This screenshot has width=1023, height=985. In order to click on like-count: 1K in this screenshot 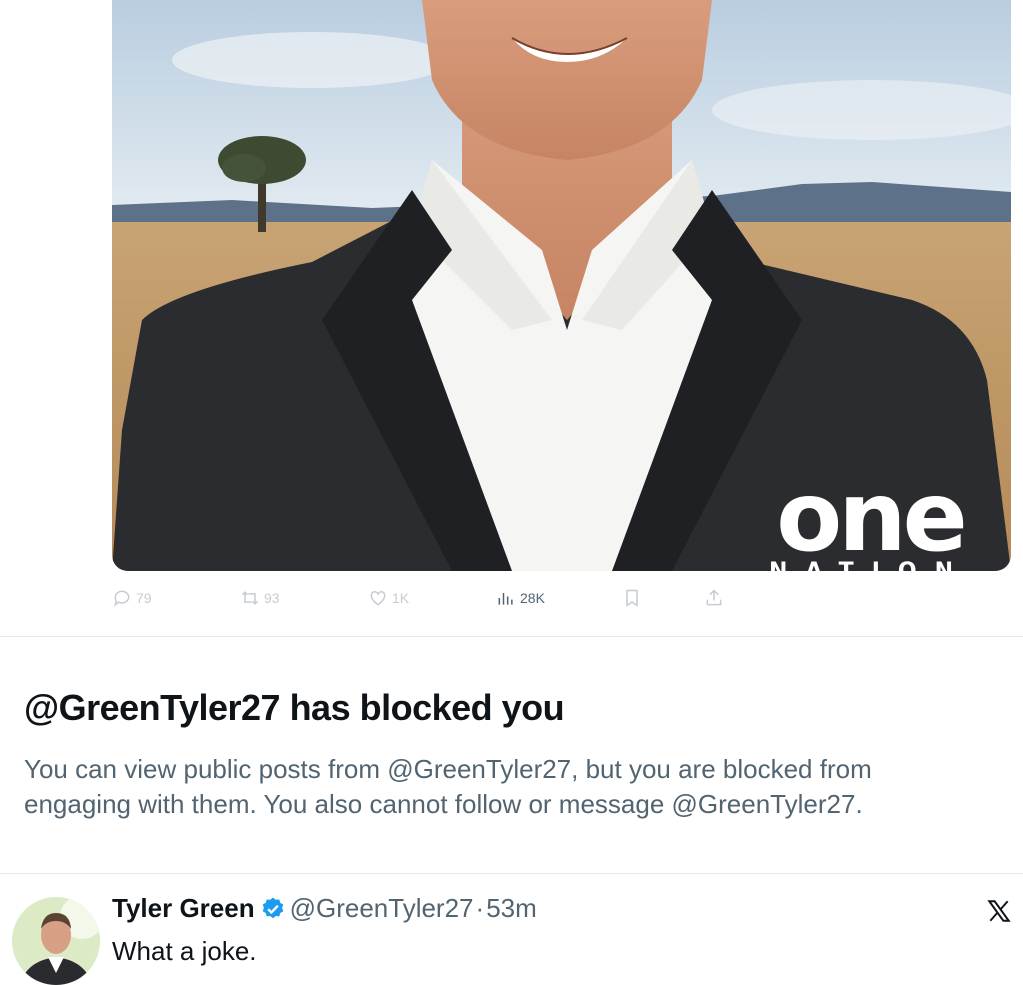, I will do `click(401, 598)`.